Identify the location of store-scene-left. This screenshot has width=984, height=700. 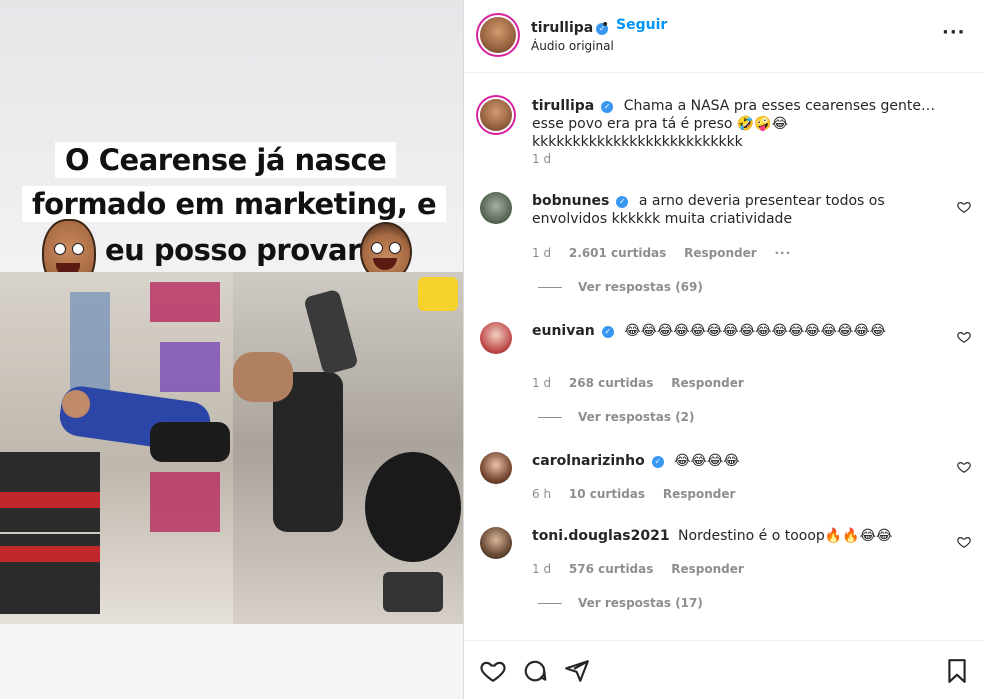
(116, 448).